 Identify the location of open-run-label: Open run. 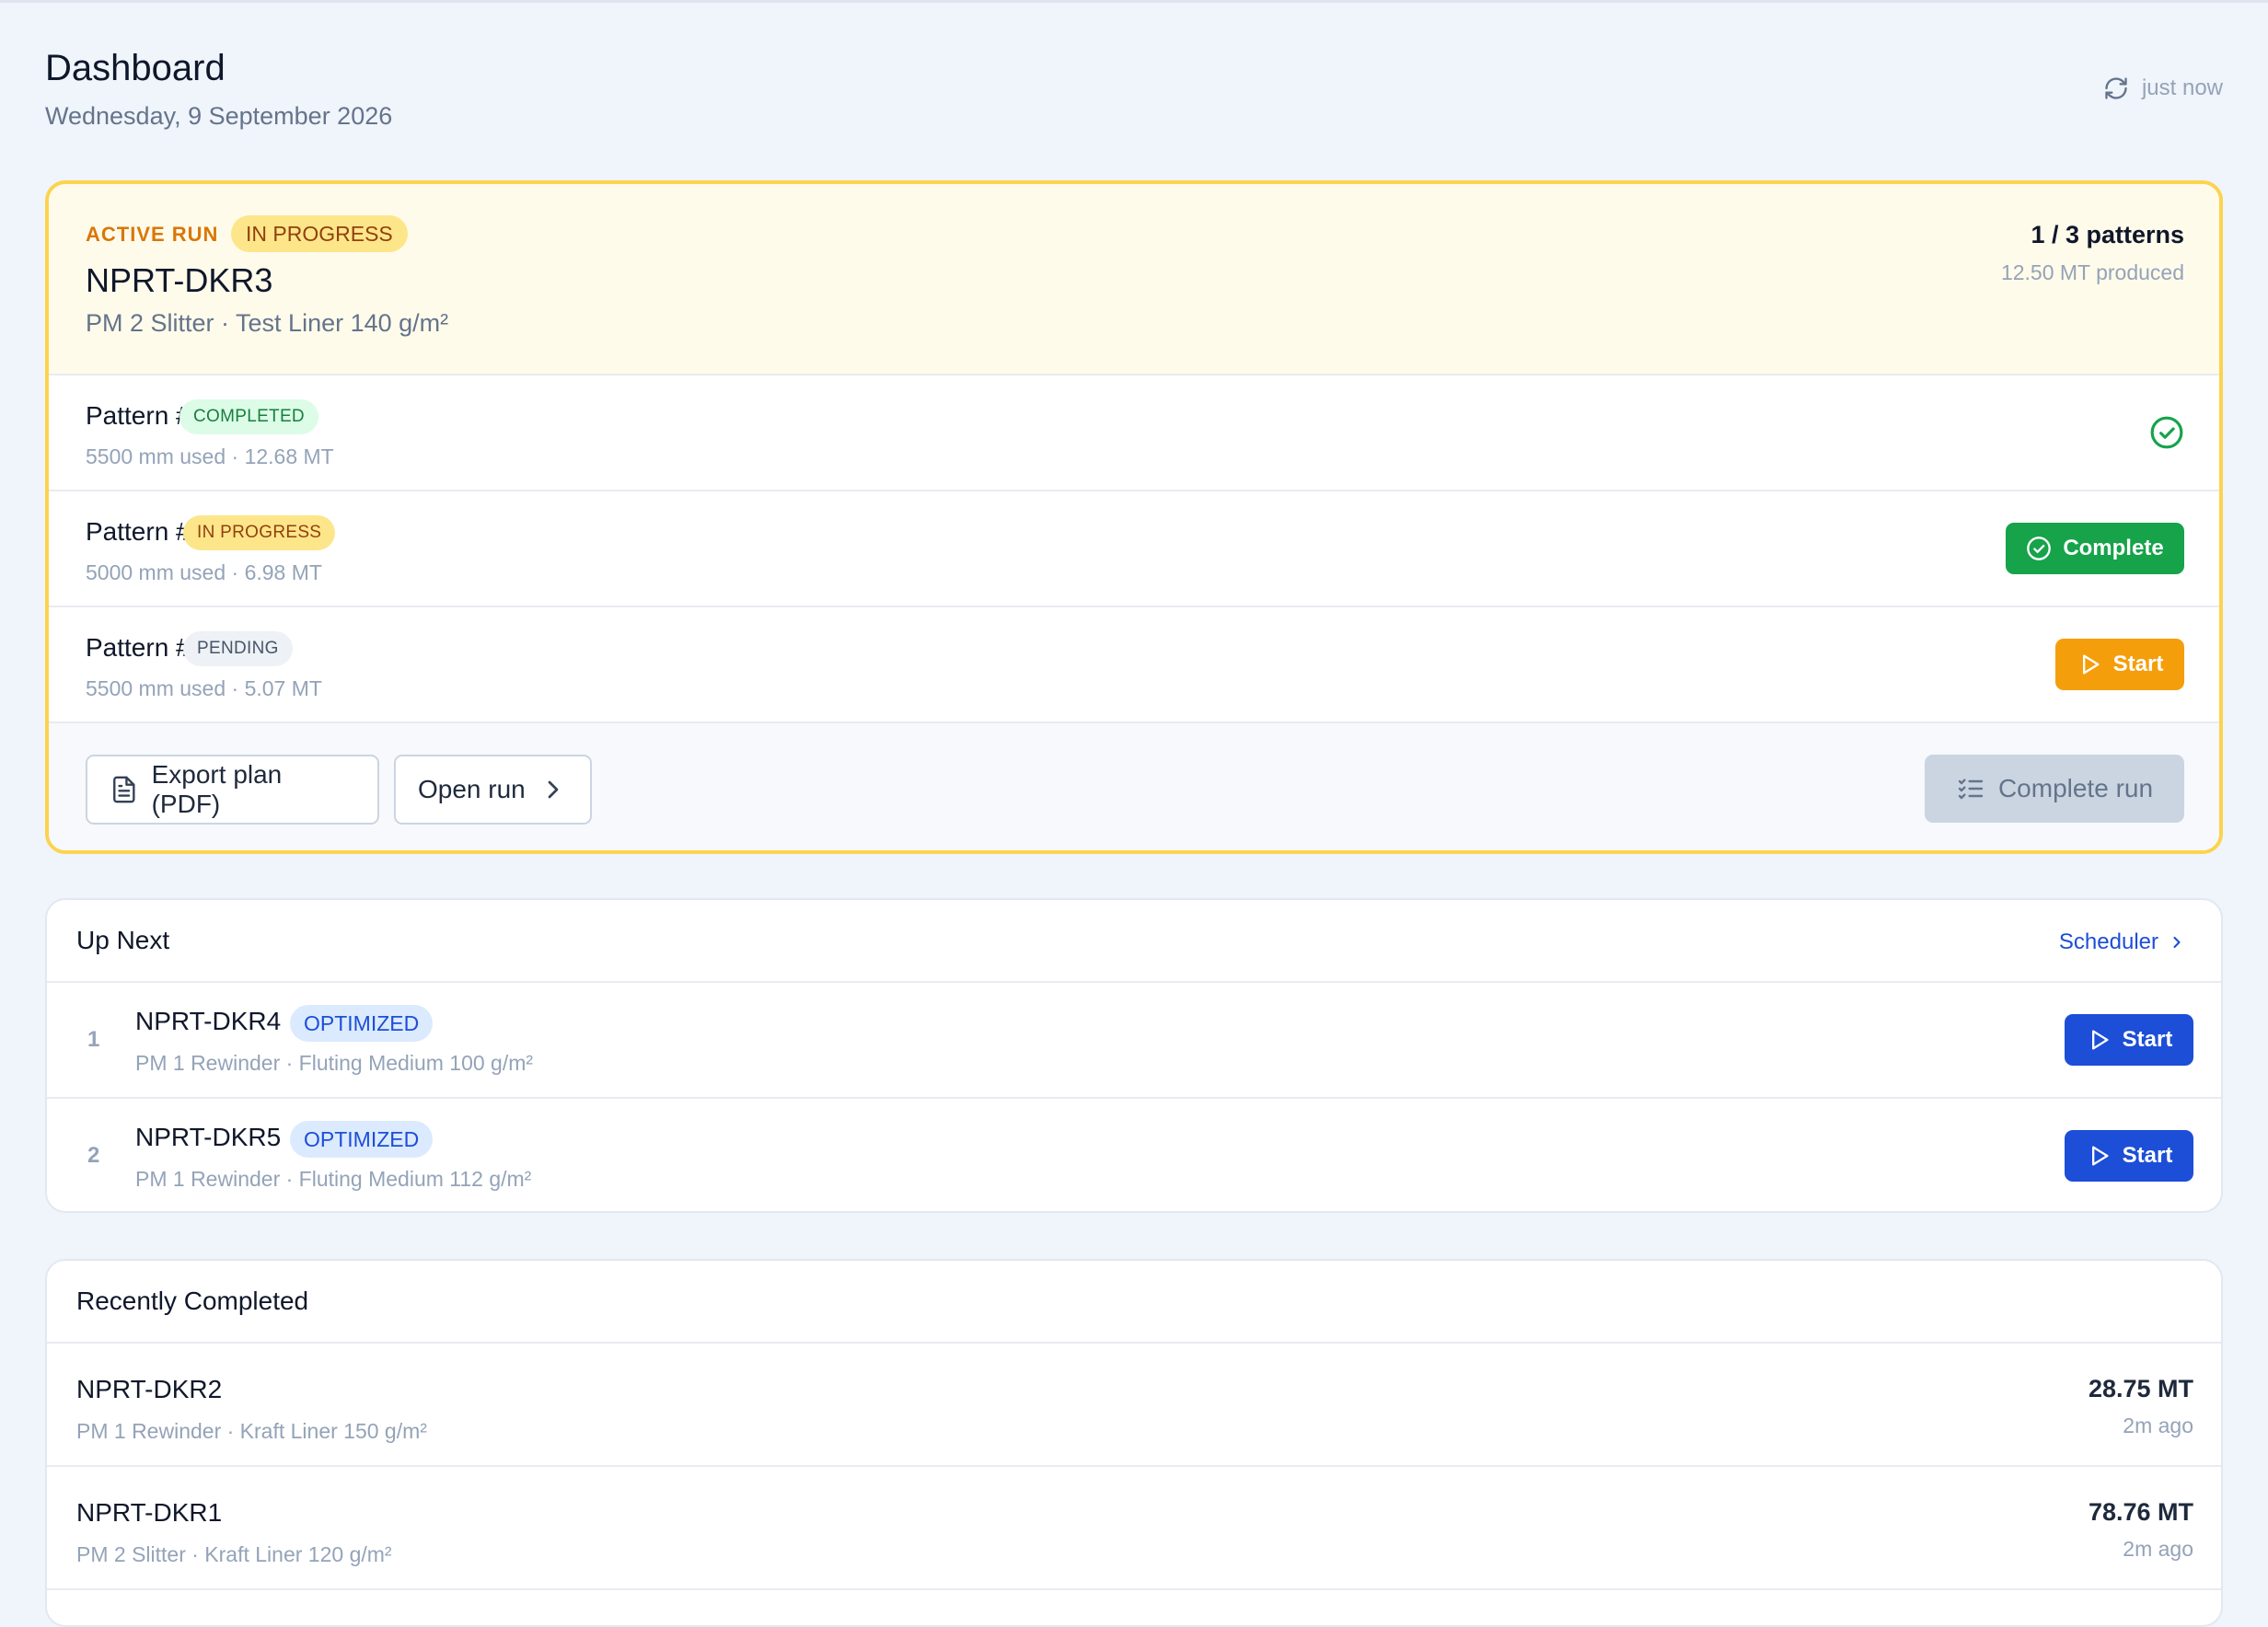
(472, 789).